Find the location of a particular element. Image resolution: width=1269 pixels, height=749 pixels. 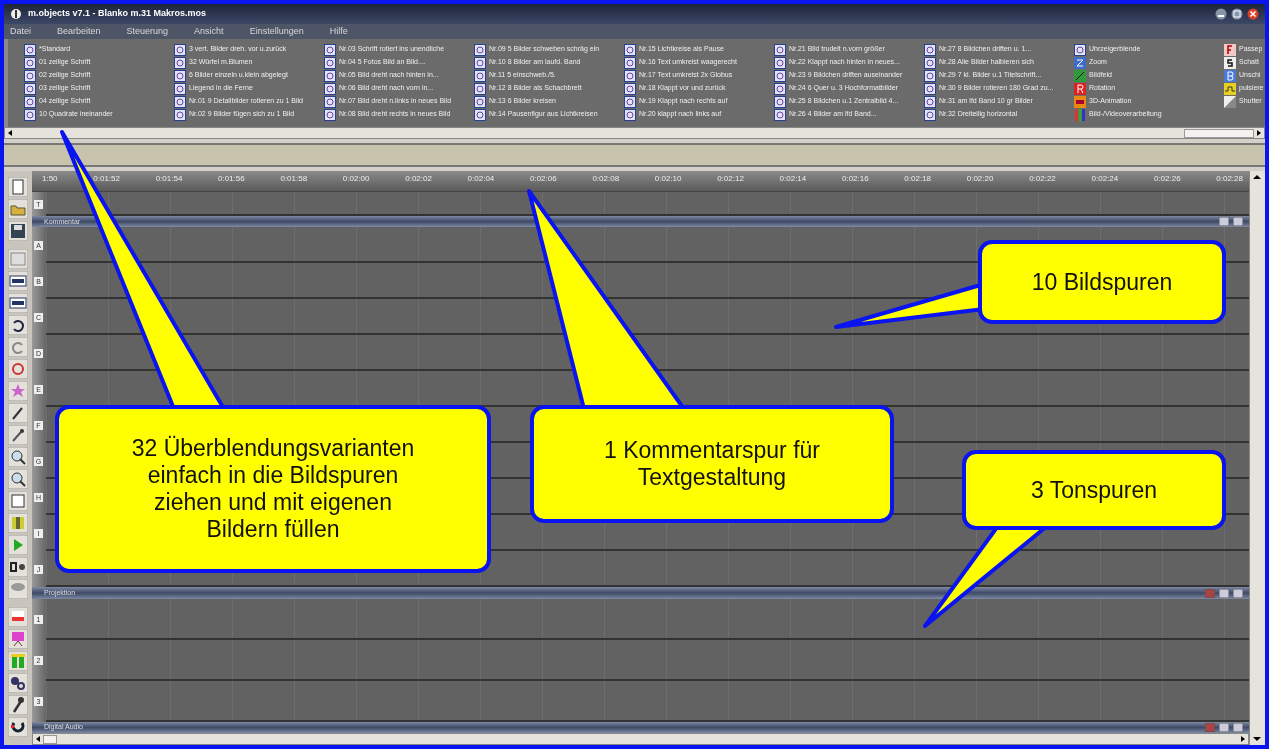

callout-text: 3 Tonspuren is located at coordinates (1094, 490).